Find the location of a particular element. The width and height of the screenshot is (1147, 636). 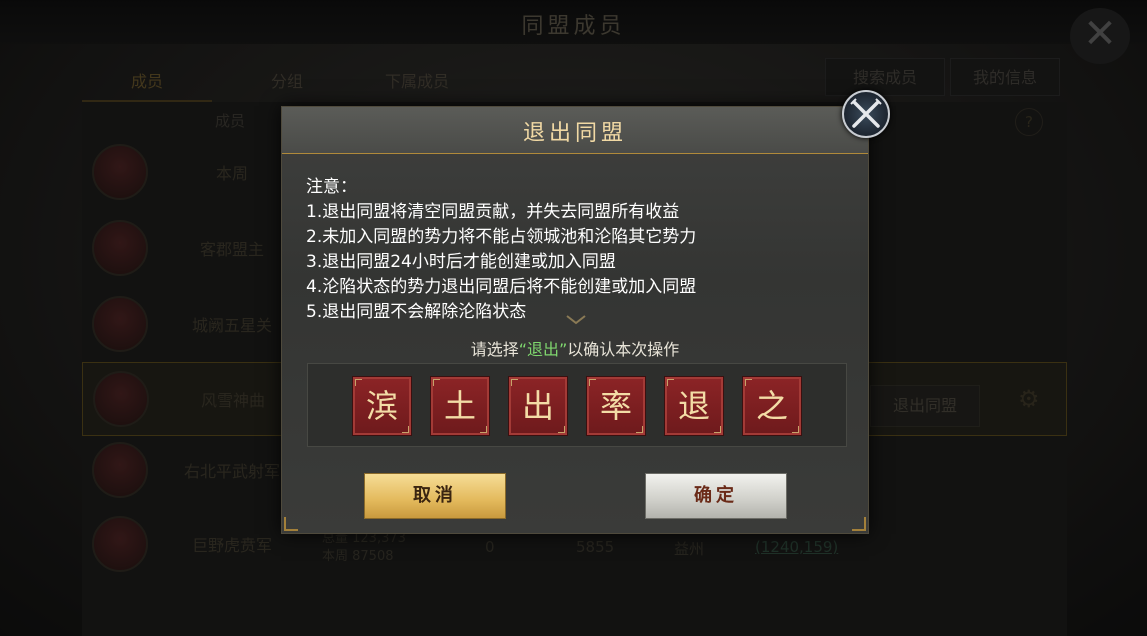

character-tile: 土 is located at coordinates (460, 406).